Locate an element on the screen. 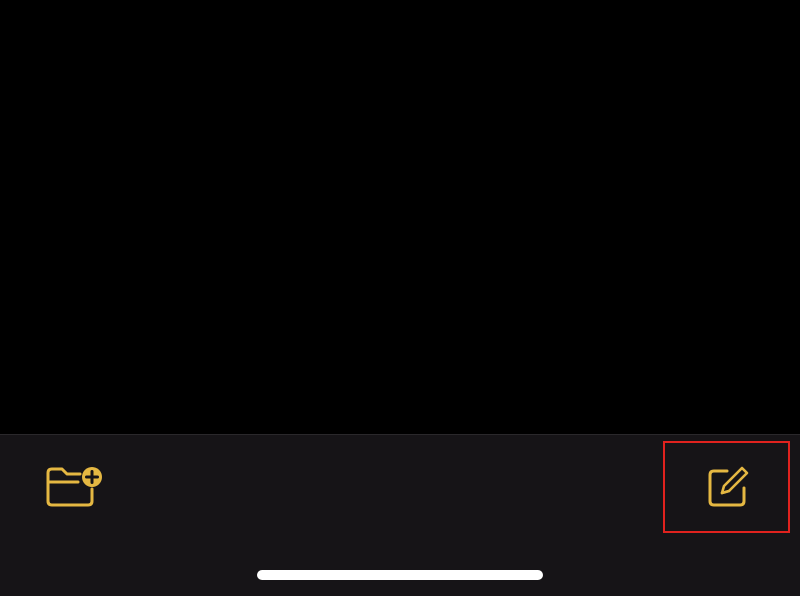 The width and height of the screenshot is (800, 596). compose-icon is located at coordinates (727, 487).